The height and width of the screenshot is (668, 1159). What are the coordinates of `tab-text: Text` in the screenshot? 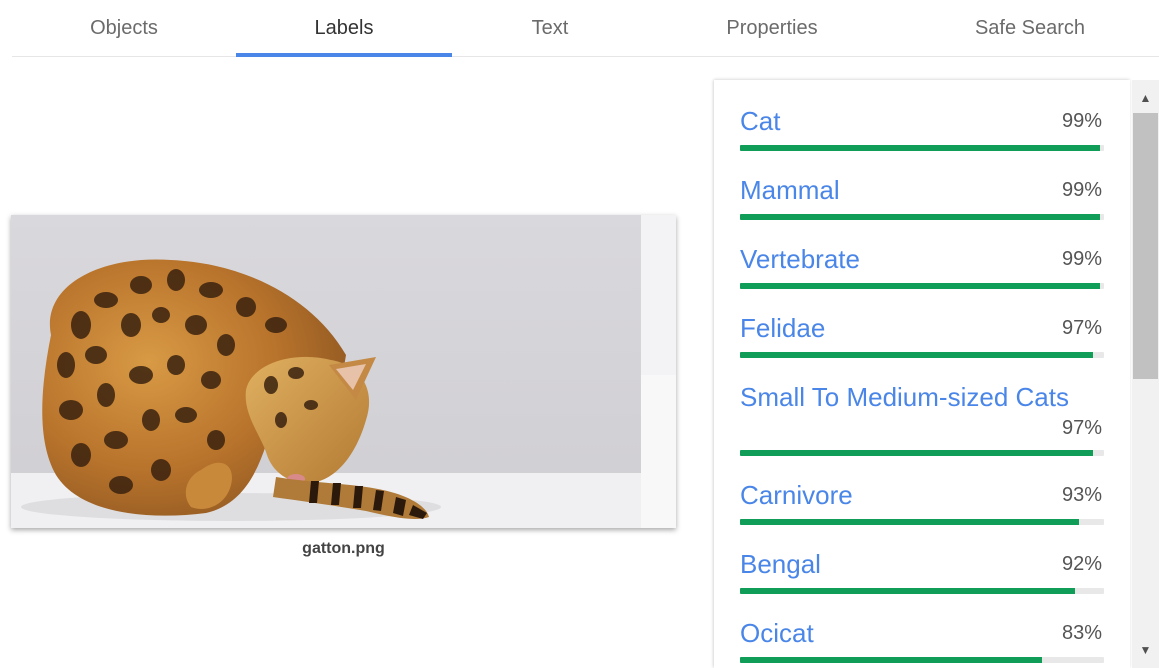 It's located at (550, 28).